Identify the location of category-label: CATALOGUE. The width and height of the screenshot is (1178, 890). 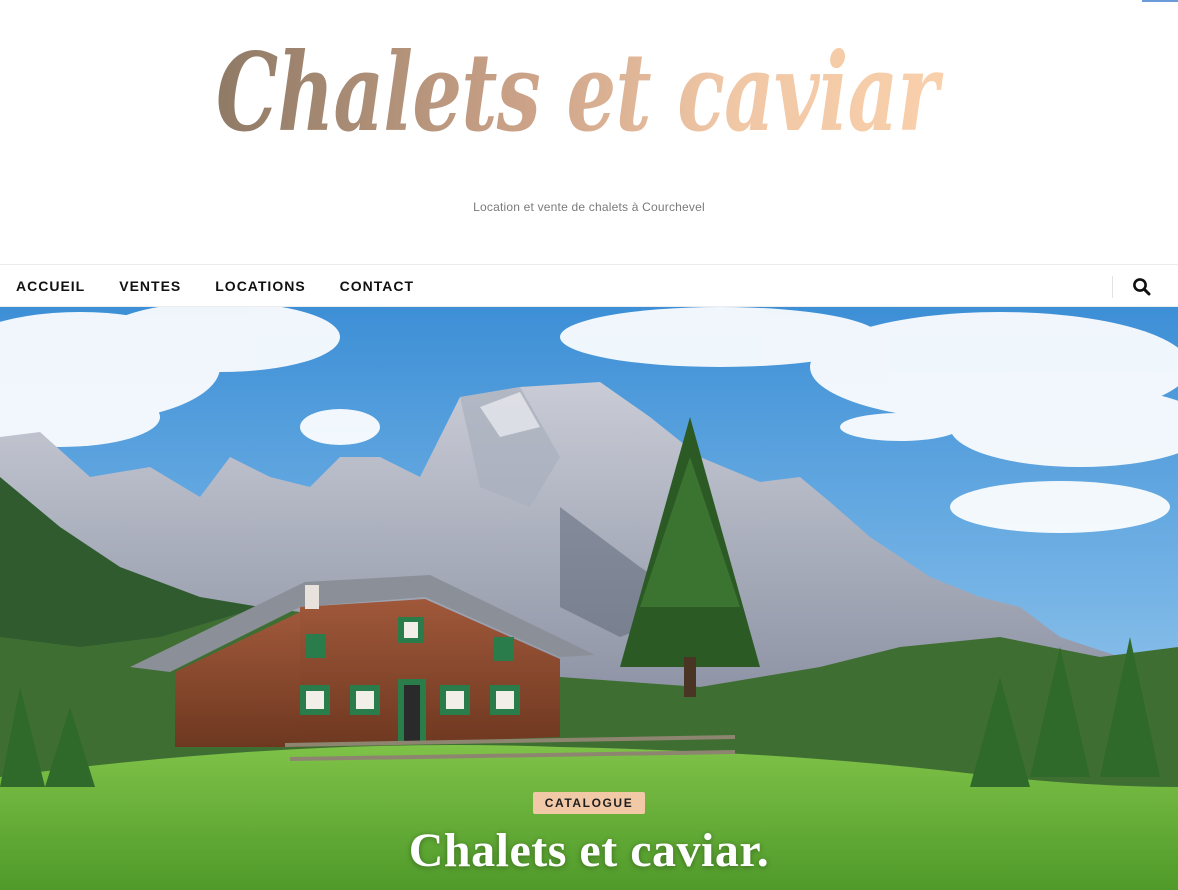
(589, 803).